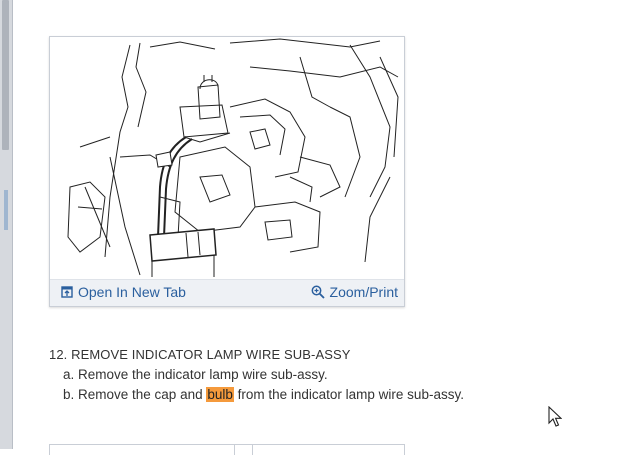 This screenshot has height=455, width=628. What do you see at coordinates (6, 210) in the screenshot?
I see `scrollbar-marker` at bounding box center [6, 210].